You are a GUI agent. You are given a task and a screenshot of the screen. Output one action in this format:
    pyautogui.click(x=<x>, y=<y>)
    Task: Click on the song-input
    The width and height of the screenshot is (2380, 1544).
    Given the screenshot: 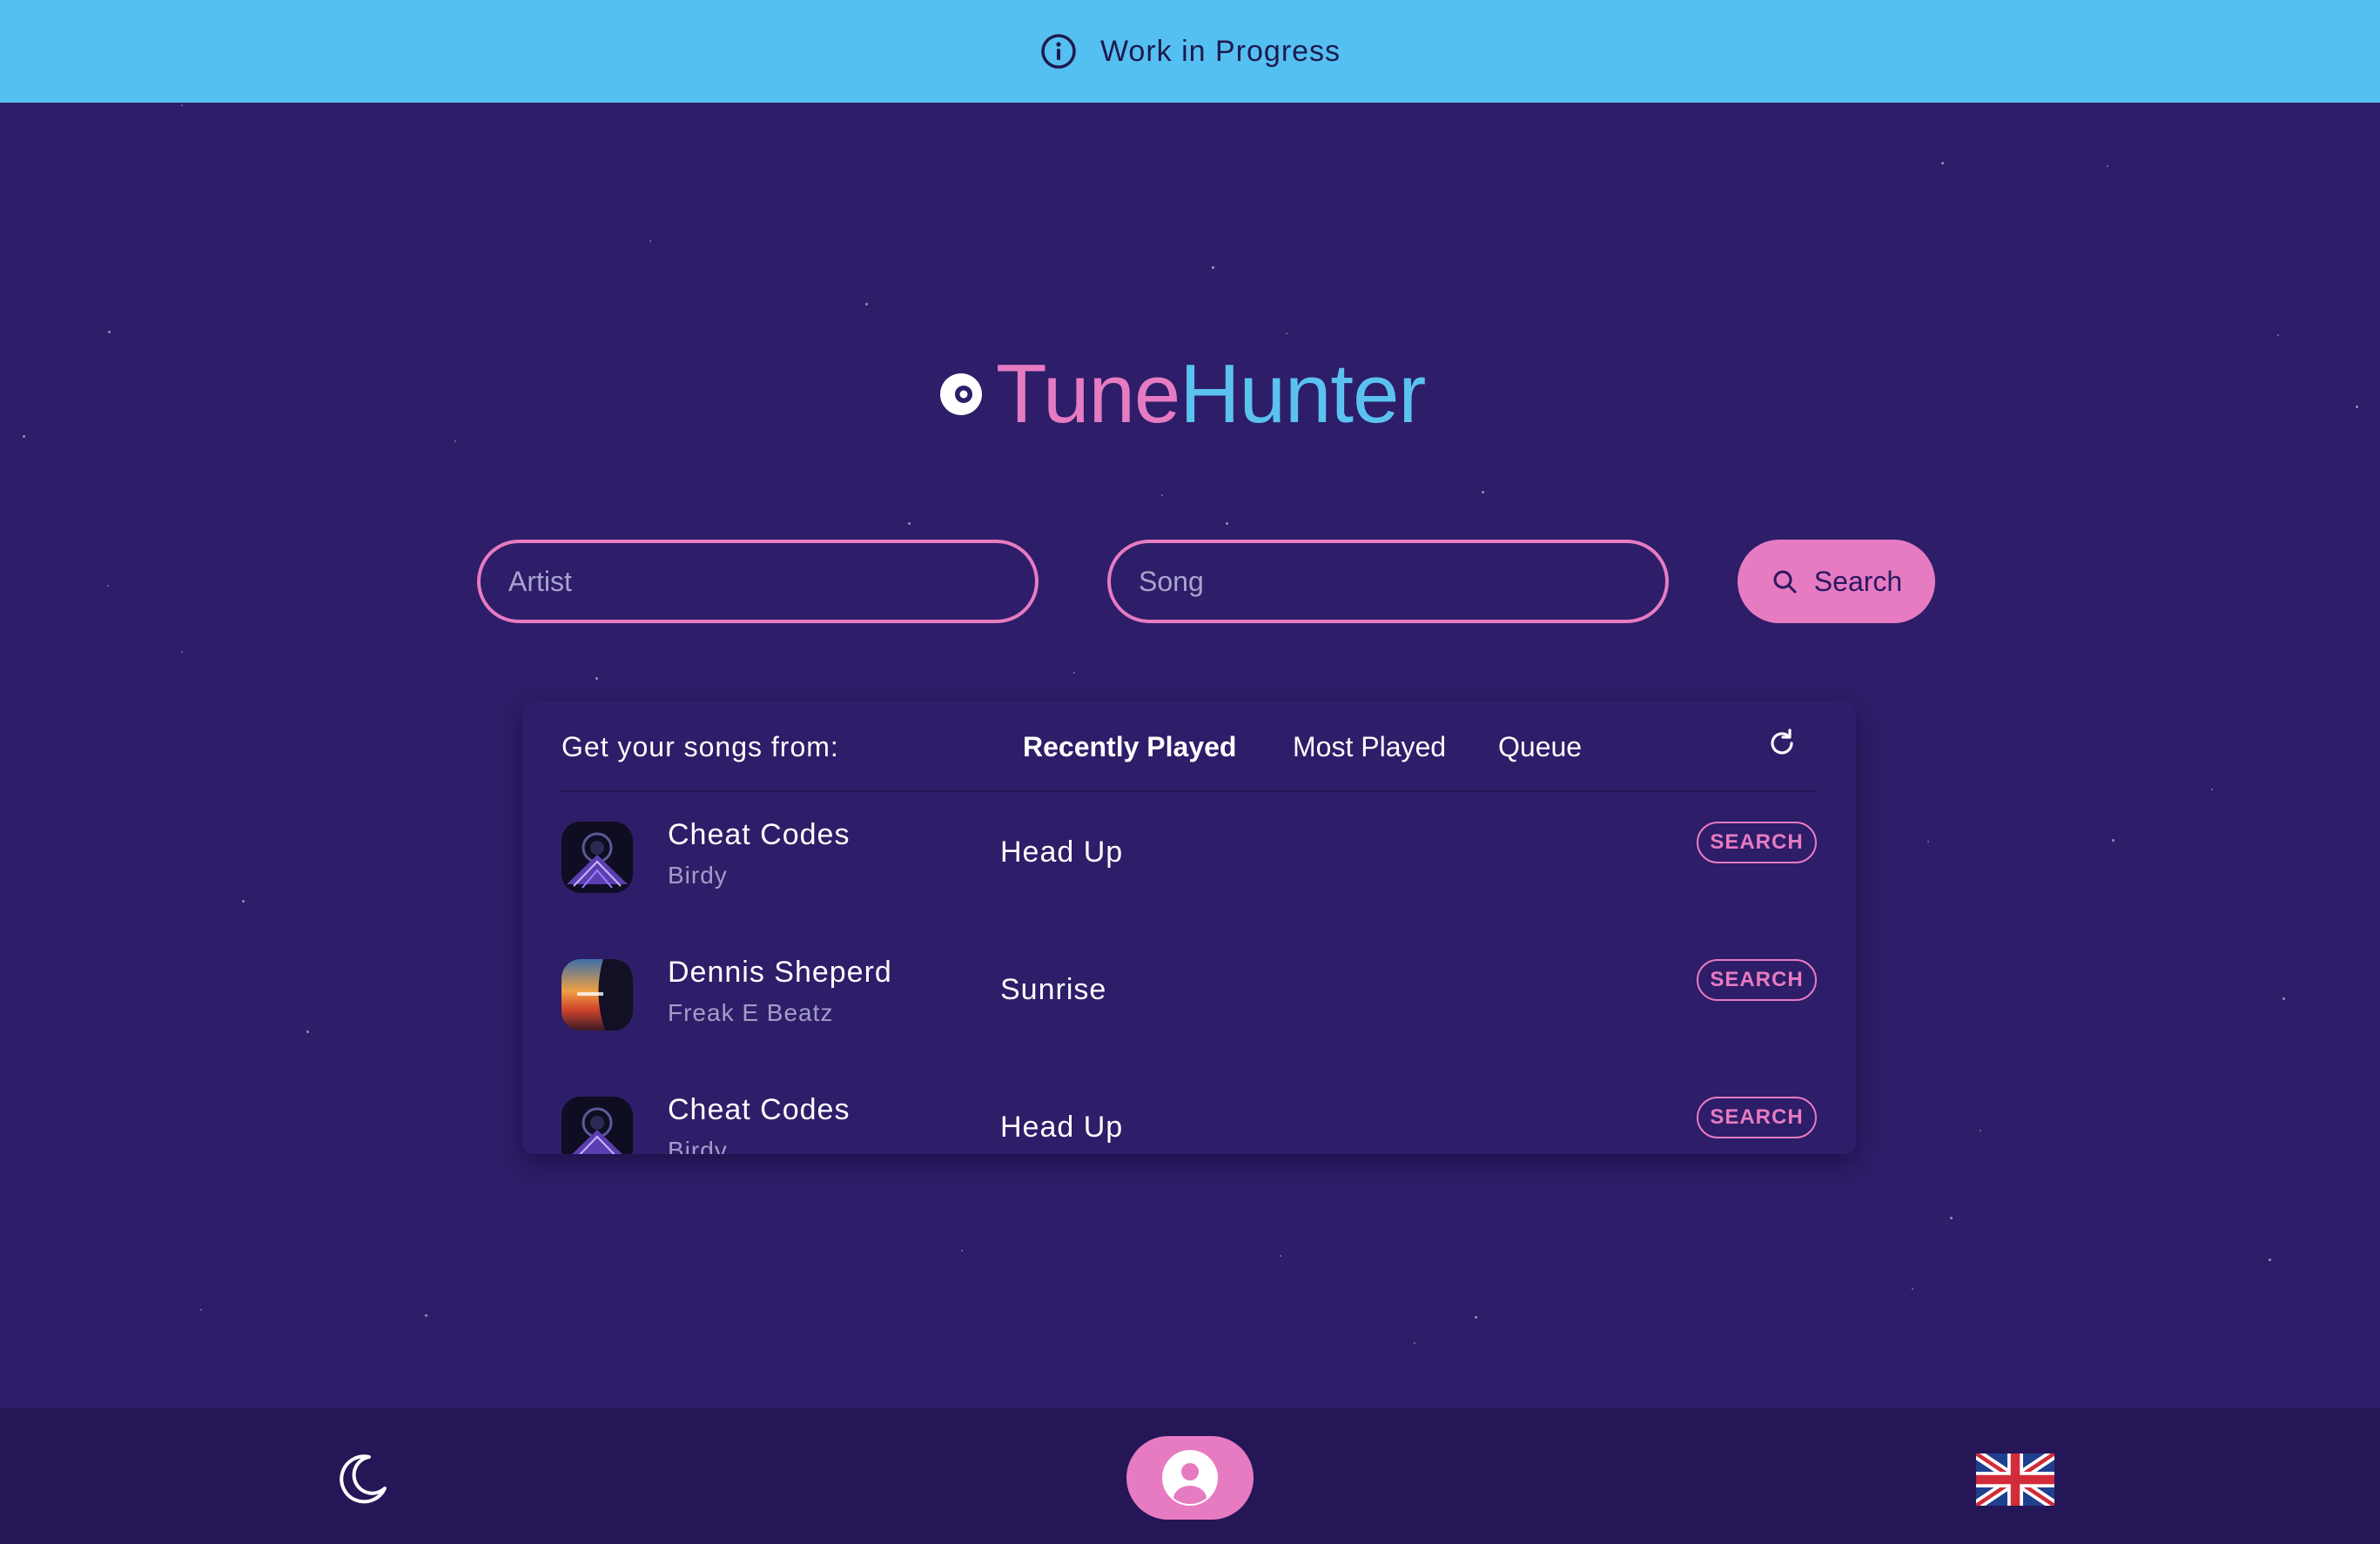 What is the action you would take?
    pyautogui.click(x=1388, y=581)
    